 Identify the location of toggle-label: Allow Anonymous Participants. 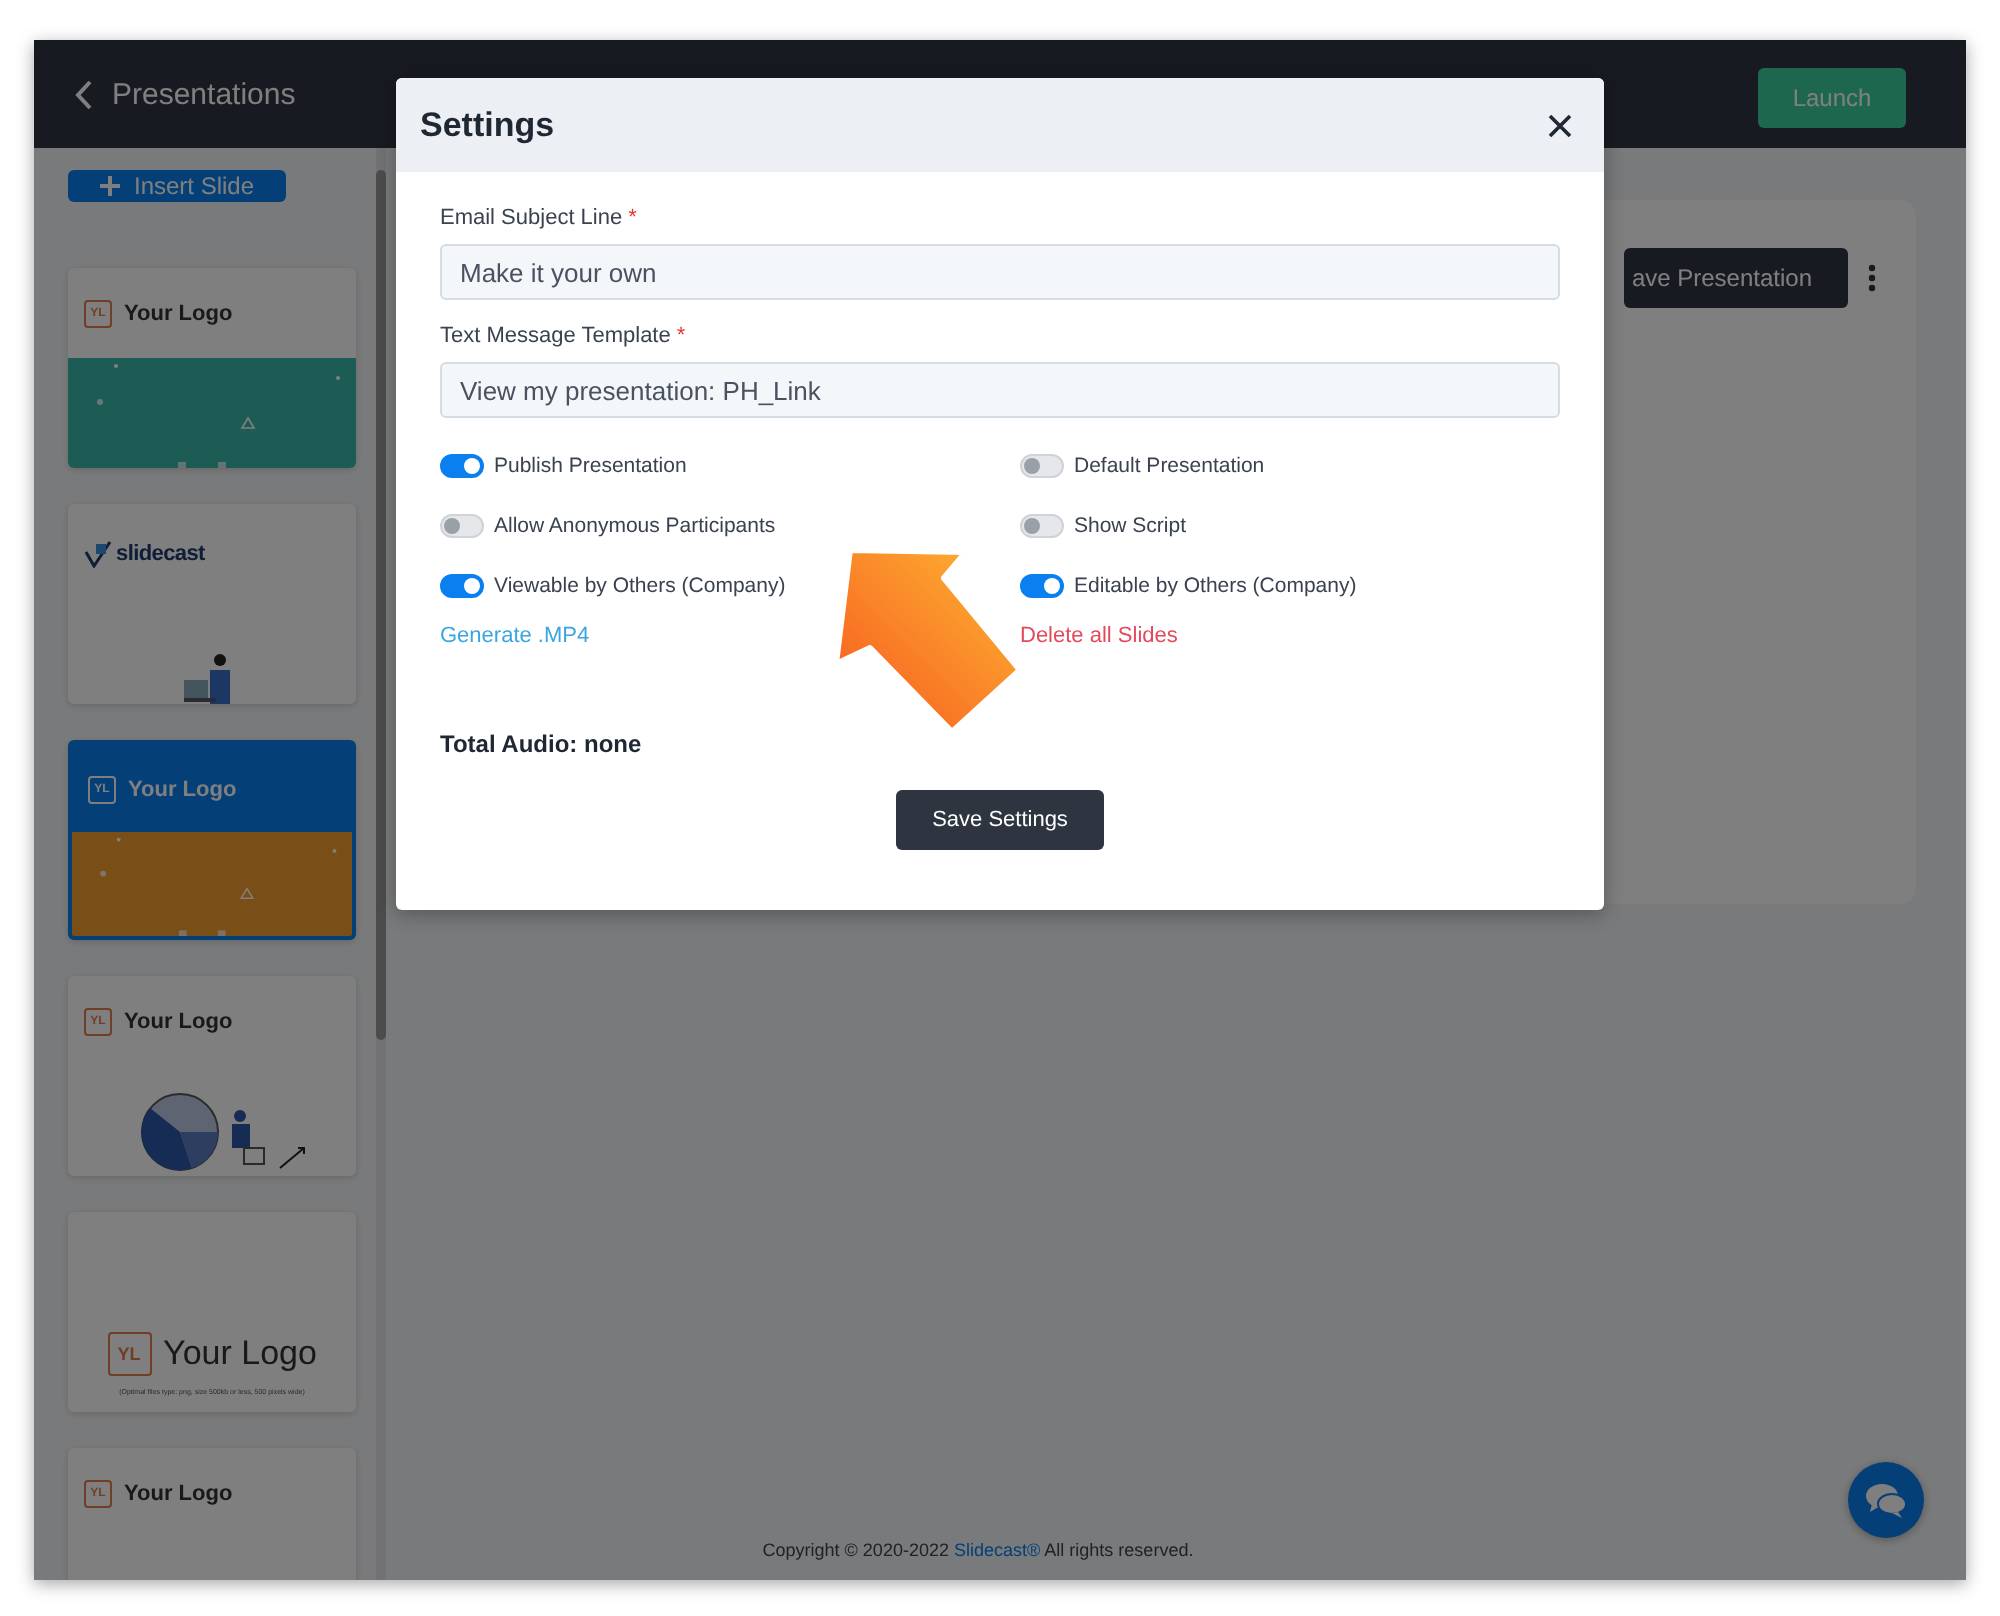
(635, 526).